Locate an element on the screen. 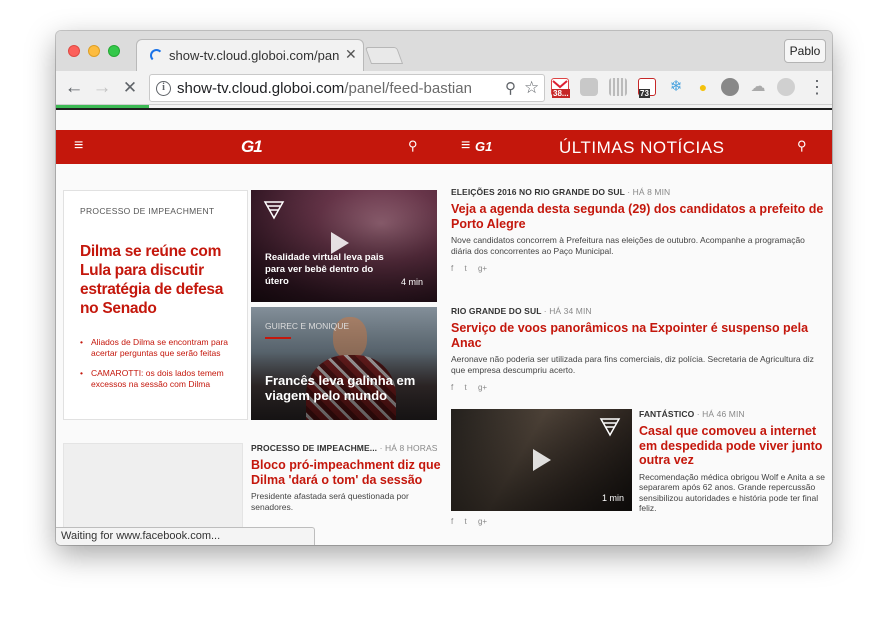  snowflake-extension-icon: ❄ is located at coordinates (676, 87).